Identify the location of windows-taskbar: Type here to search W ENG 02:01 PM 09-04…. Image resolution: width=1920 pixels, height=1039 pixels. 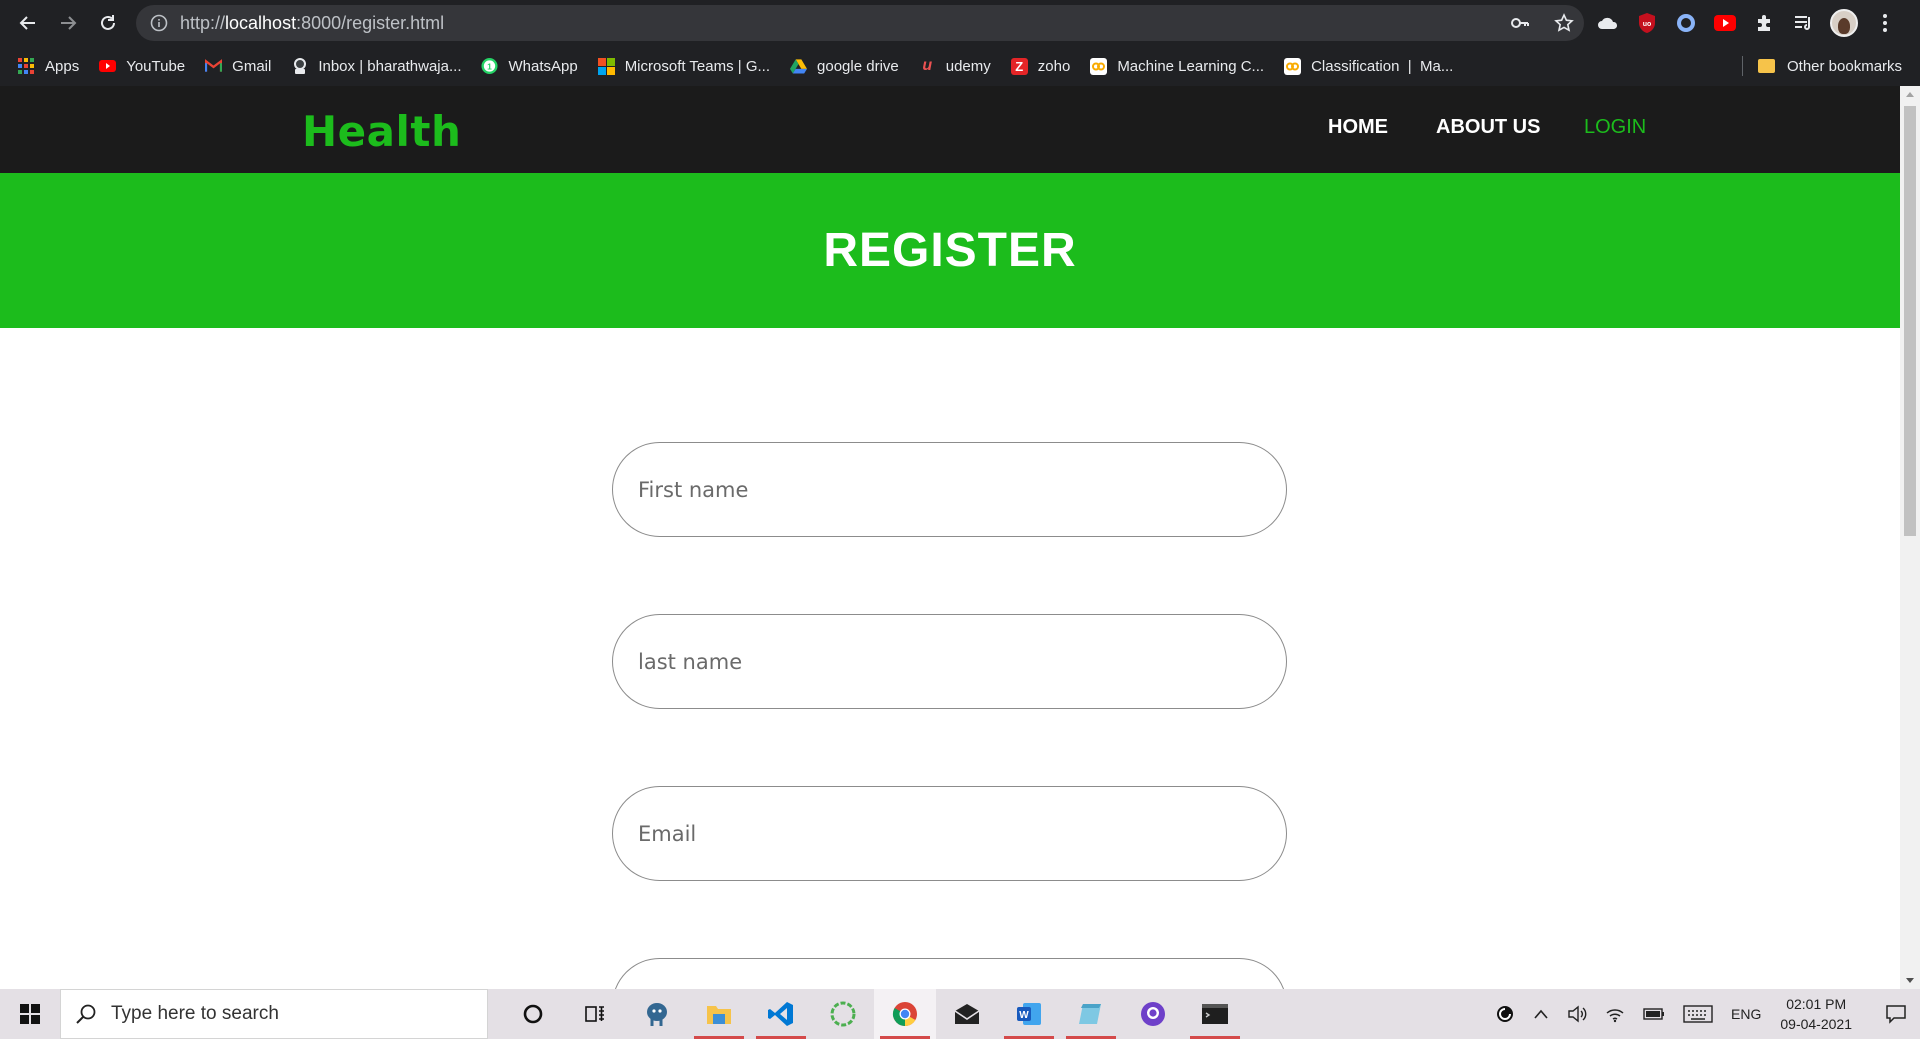
(960, 1014).